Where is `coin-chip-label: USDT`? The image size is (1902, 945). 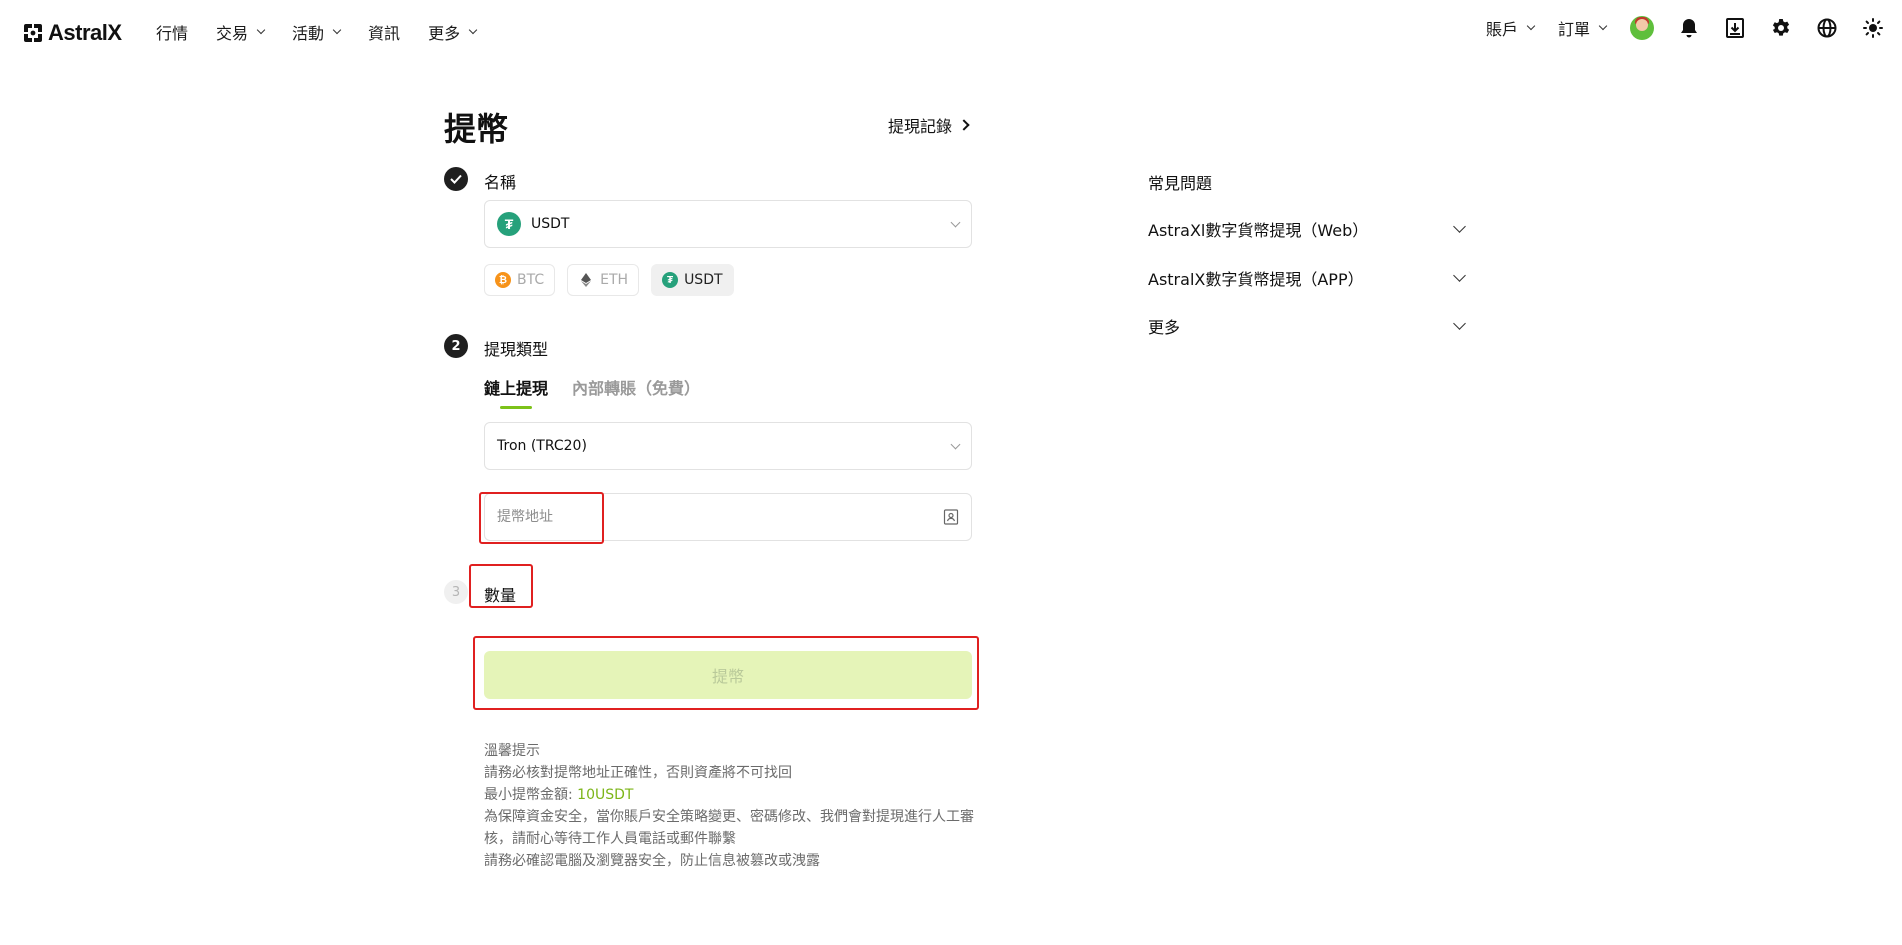
coin-chip-label: USDT is located at coordinates (703, 280).